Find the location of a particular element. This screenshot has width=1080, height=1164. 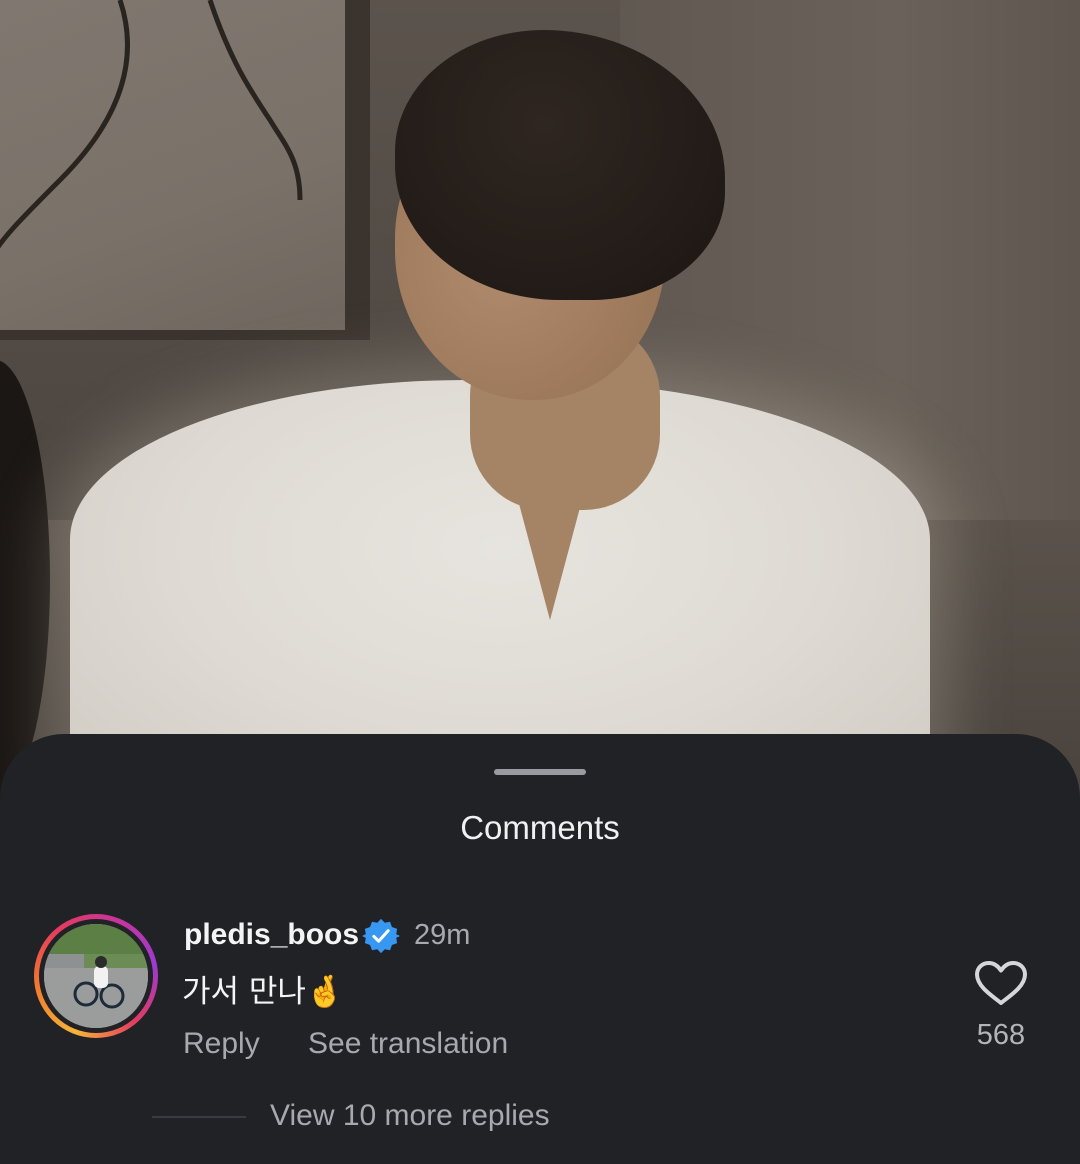

comment-text: 가서 만나🤞 is located at coordinates (263, 992).